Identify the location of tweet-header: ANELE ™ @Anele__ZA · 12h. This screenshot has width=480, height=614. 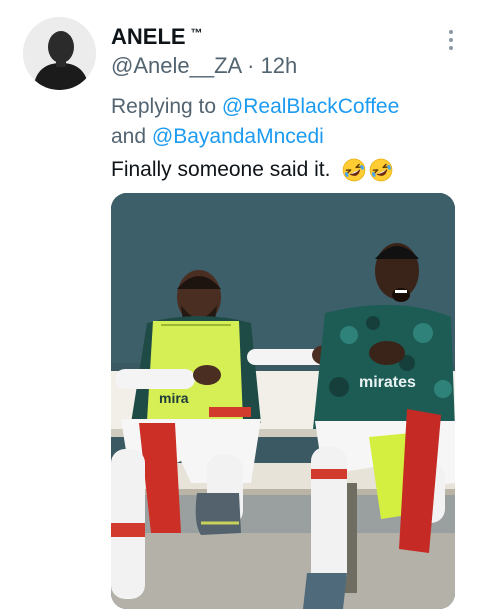
(275, 52).